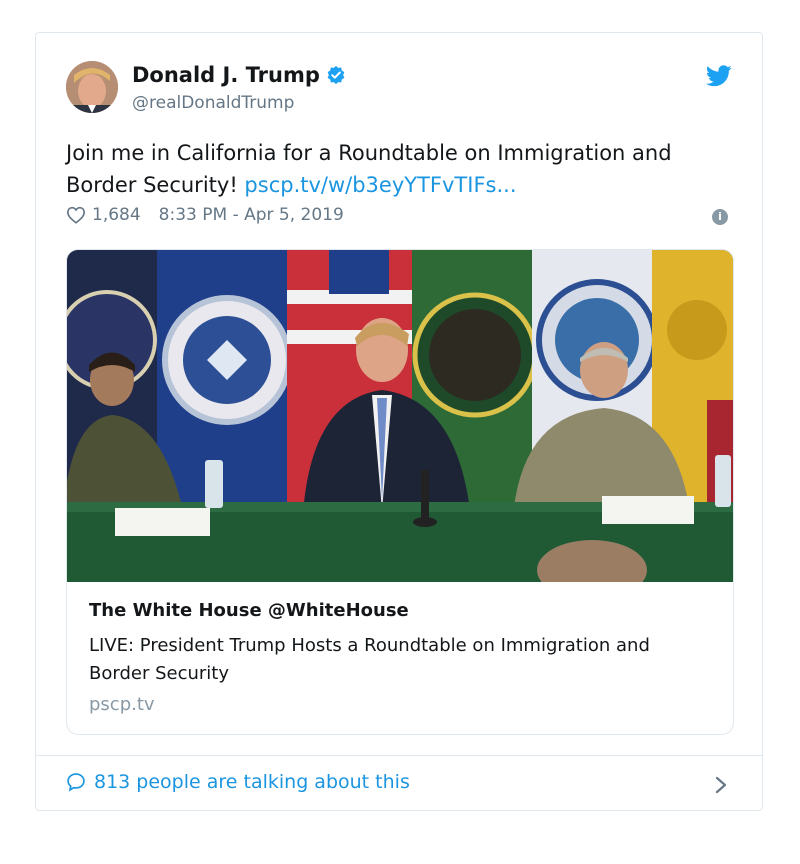 This screenshot has height=864, width=800. What do you see at coordinates (249, 610) in the screenshot?
I see `card-title: The White House @WhiteHouse` at bounding box center [249, 610].